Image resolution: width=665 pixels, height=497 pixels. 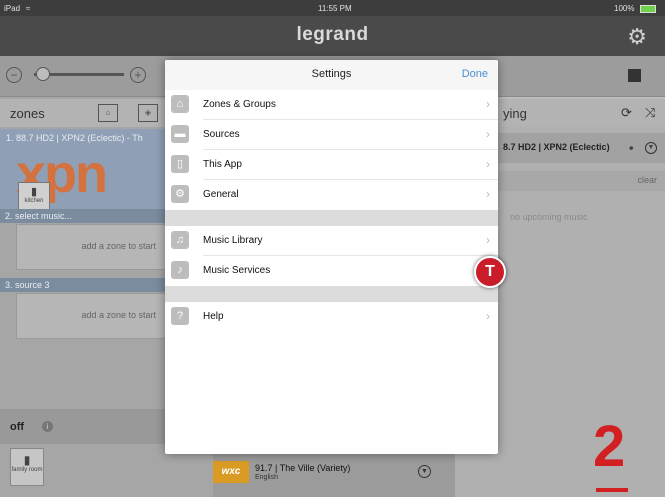 I want to click on repeat-icon: ⟳, so click(x=626, y=113).